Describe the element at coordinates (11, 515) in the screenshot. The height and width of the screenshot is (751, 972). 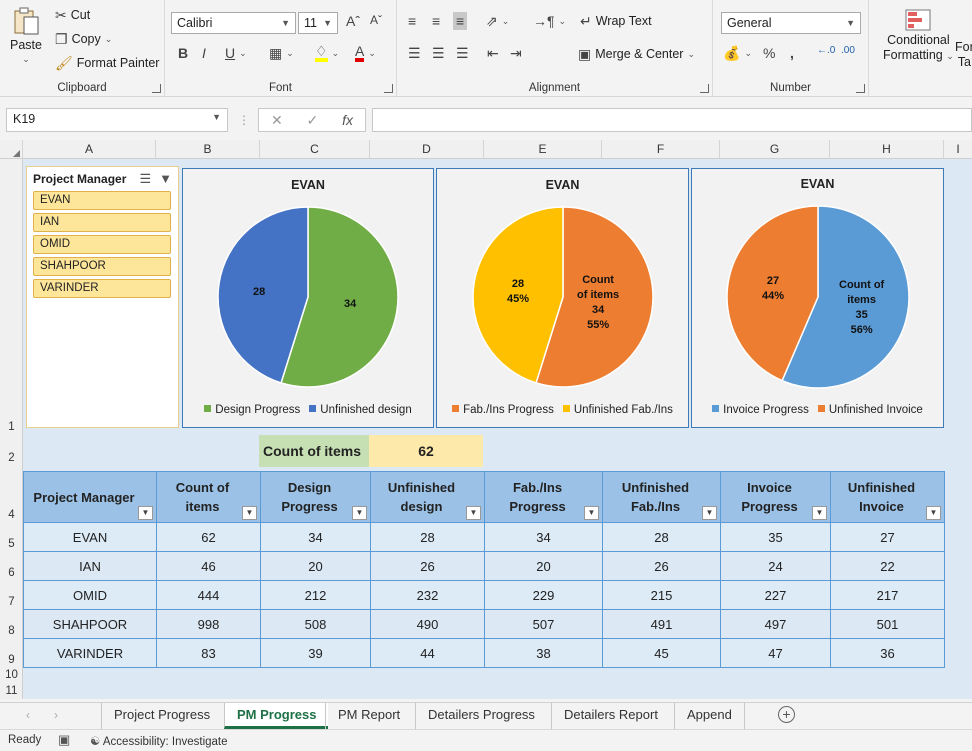
I see `row-header-4: 4` at that location.